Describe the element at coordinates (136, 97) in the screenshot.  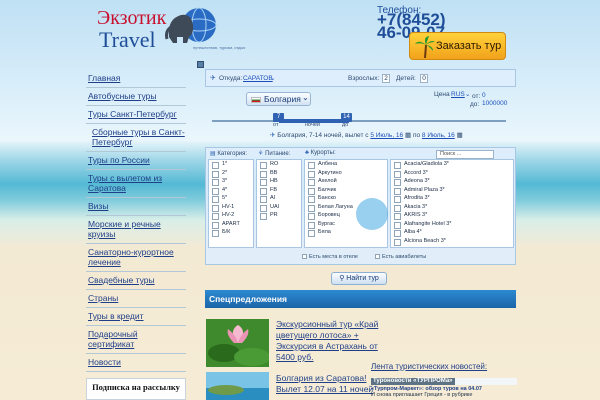
I see `menu-item-bus-tours: Автобусные туры` at that location.